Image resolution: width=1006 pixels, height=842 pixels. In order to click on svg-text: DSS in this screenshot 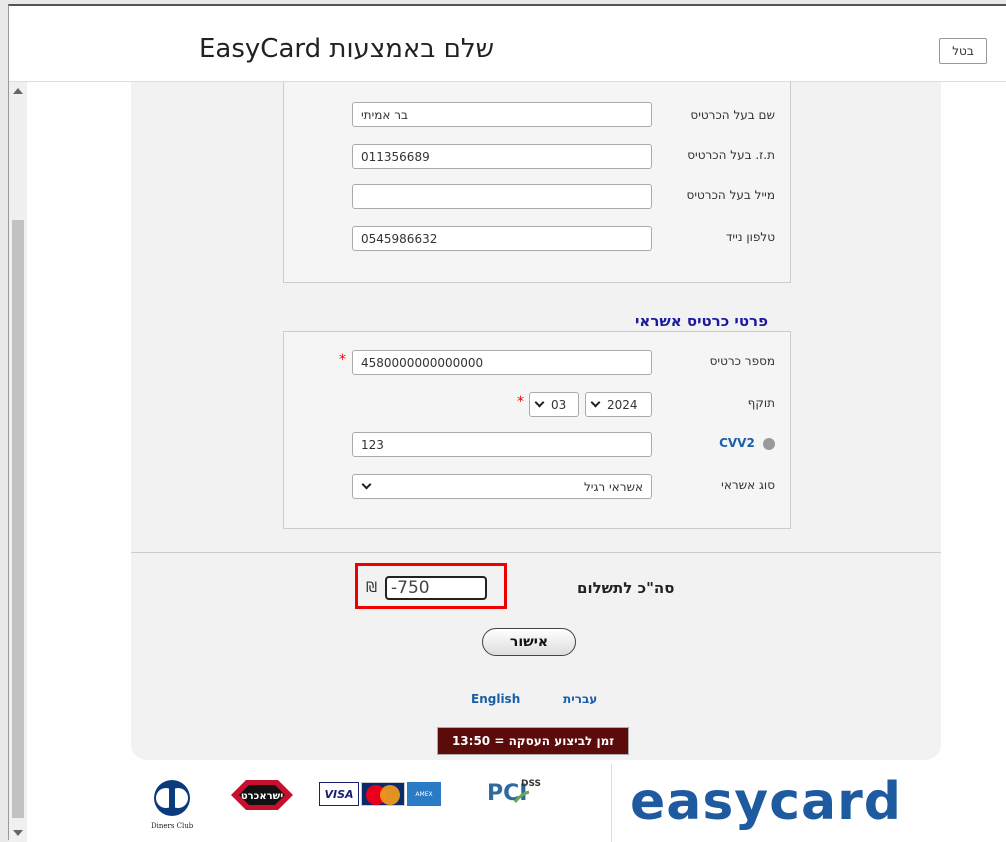, I will do `click(531, 784)`.